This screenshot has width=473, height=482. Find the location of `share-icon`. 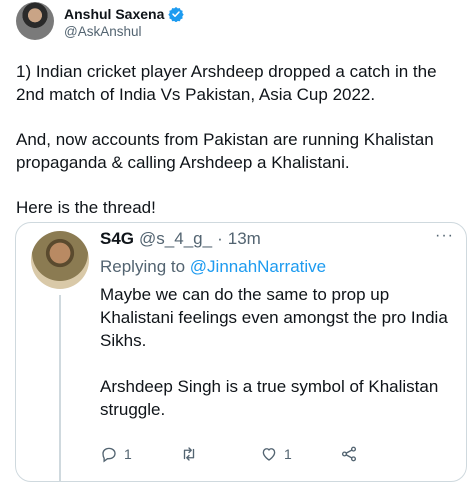

share-icon is located at coordinates (349, 454).